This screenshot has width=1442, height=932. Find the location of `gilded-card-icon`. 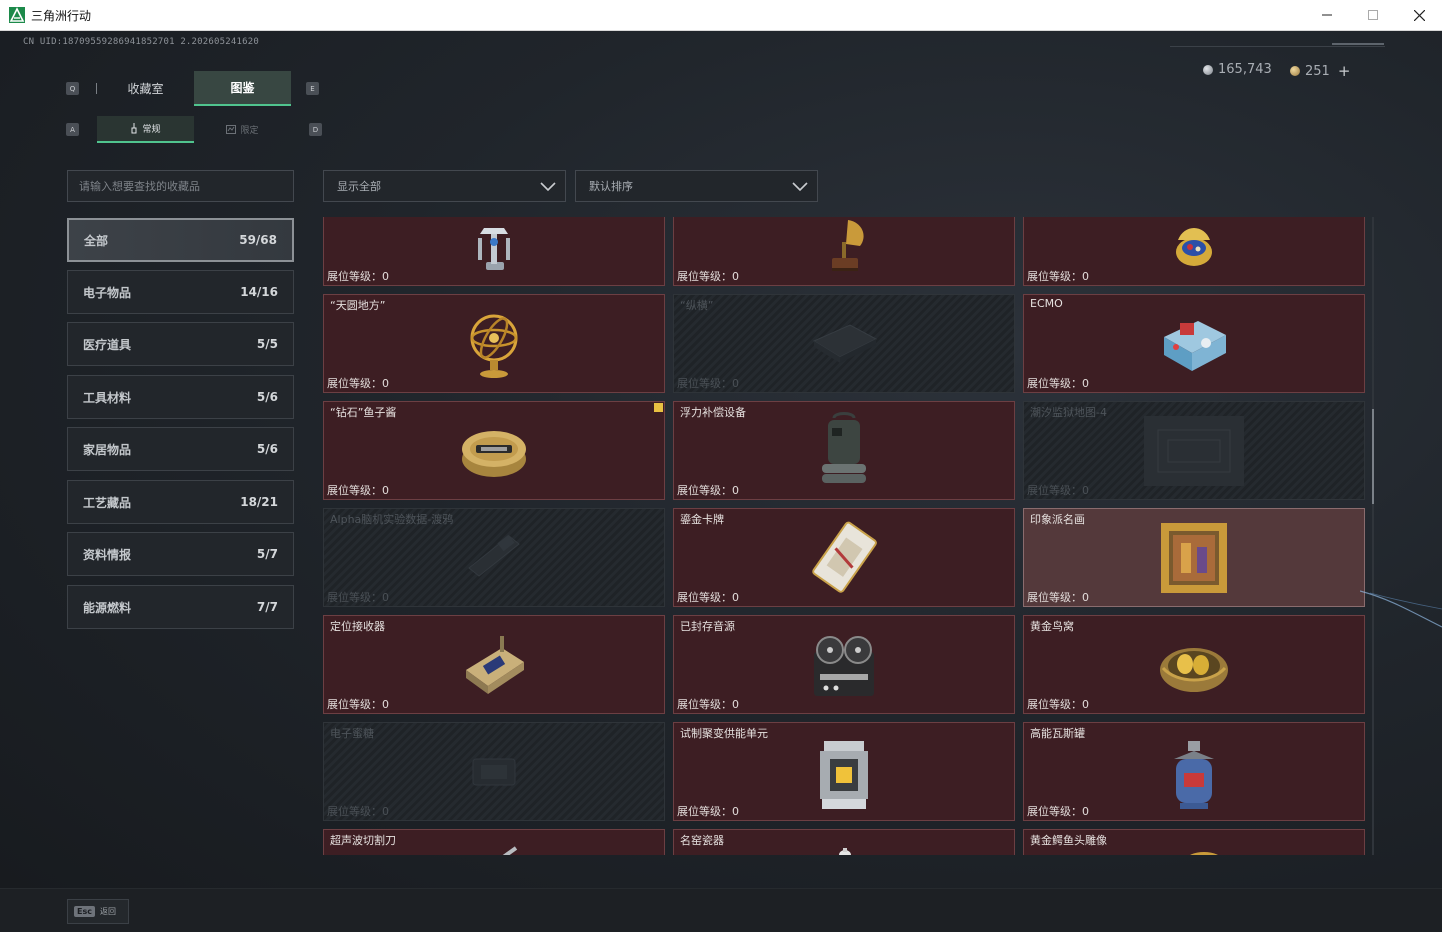

gilded-card-icon is located at coordinates (844, 557).